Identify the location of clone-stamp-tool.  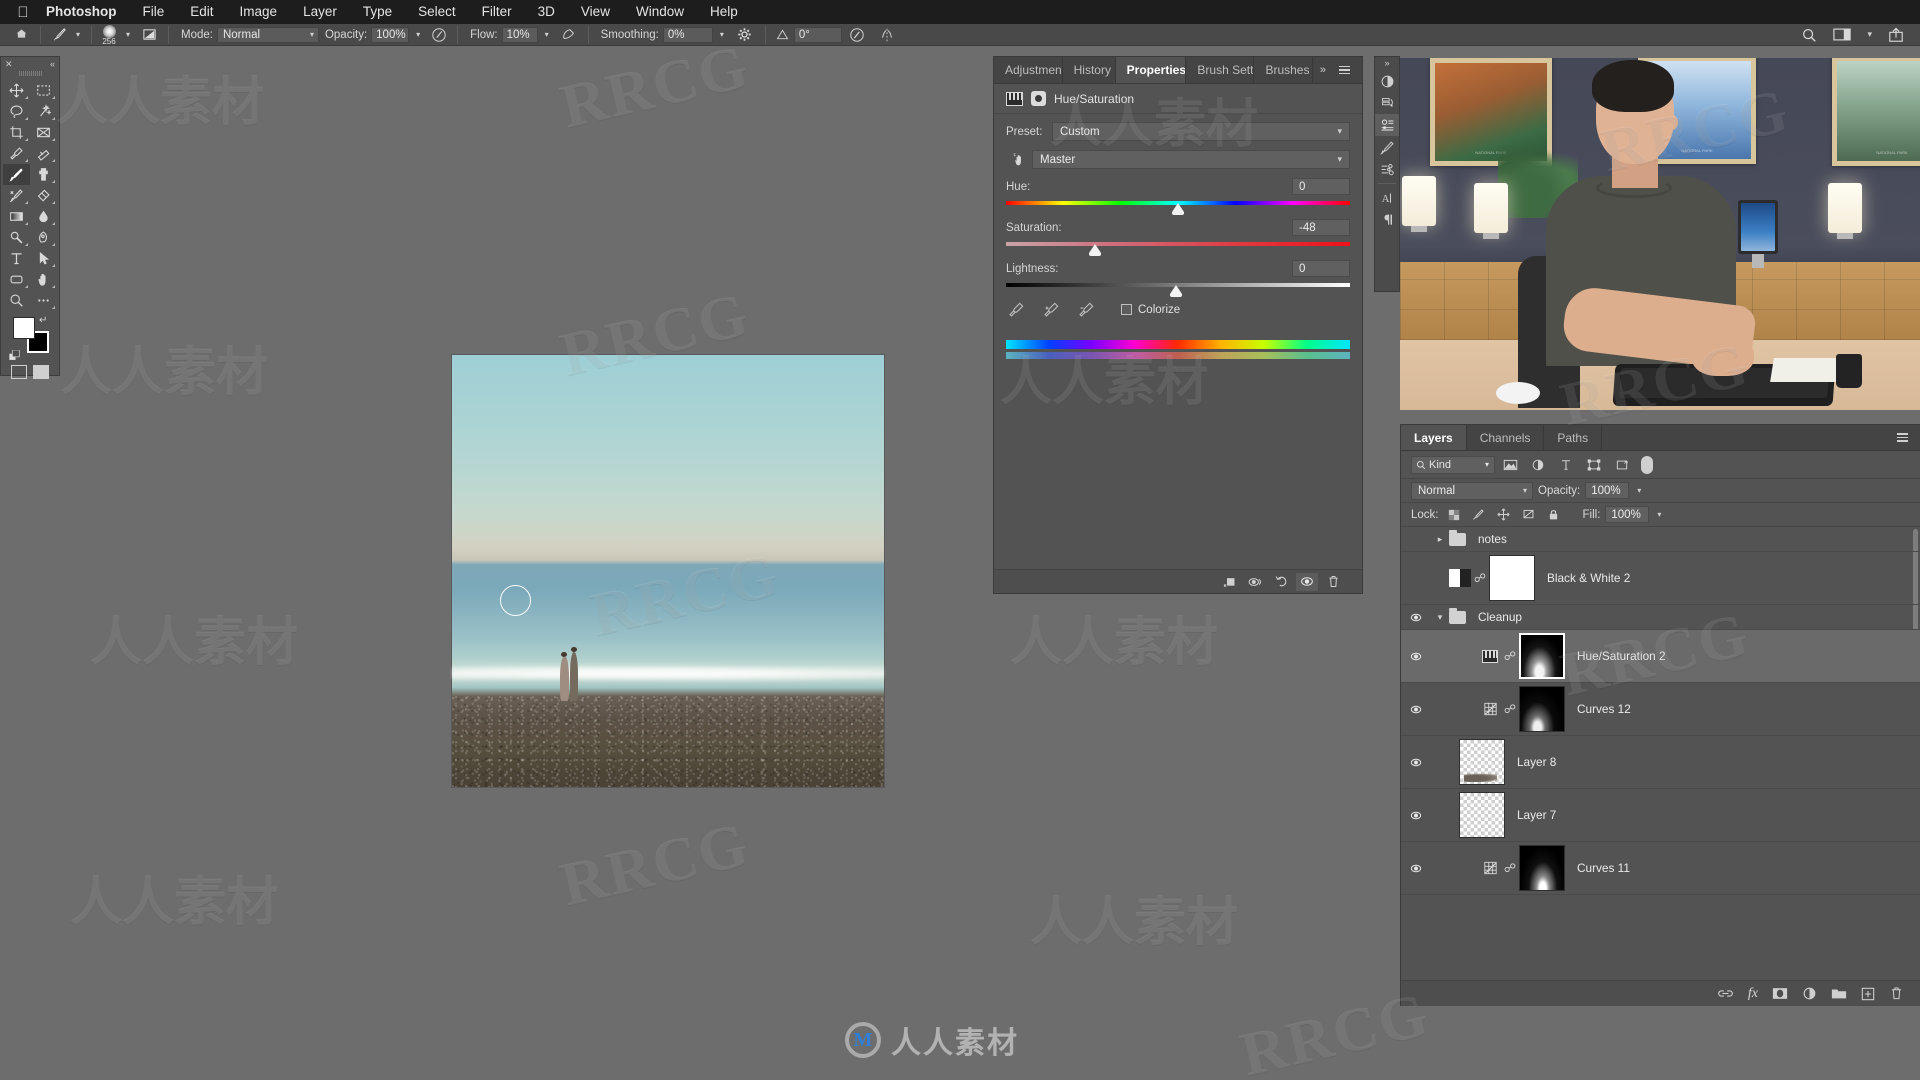
(43, 174).